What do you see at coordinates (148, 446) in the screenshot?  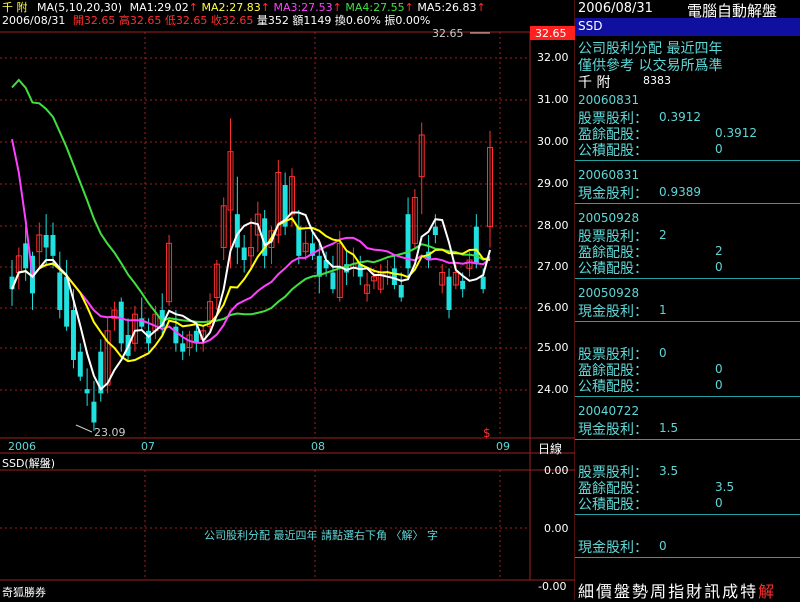 I see `x-label-07: 07` at bounding box center [148, 446].